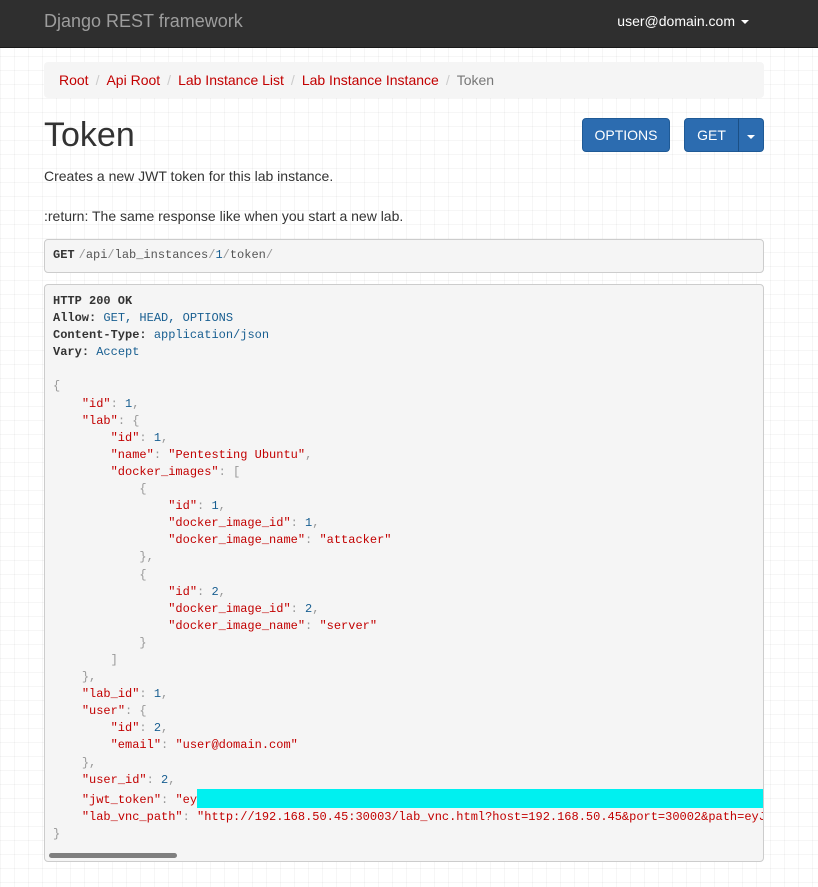  What do you see at coordinates (161, 255) in the screenshot?
I see `request-path-segment: lab_instances` at bounding box center [161, 255].